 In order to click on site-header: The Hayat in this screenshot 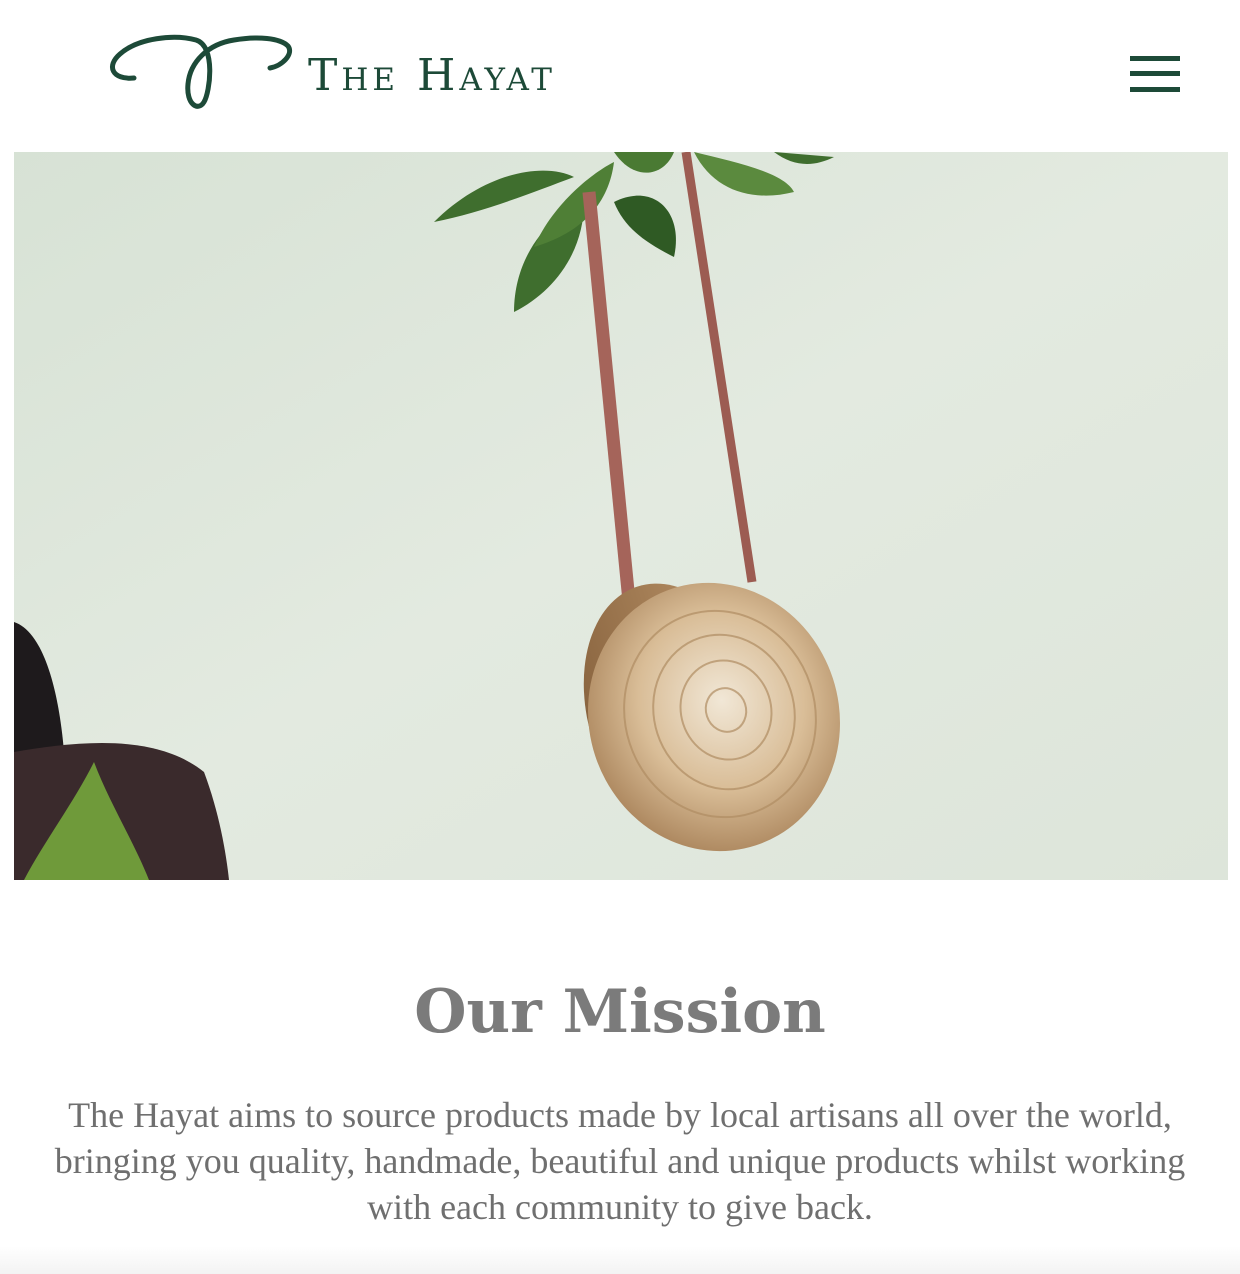, I will do `click(620, 76)`.